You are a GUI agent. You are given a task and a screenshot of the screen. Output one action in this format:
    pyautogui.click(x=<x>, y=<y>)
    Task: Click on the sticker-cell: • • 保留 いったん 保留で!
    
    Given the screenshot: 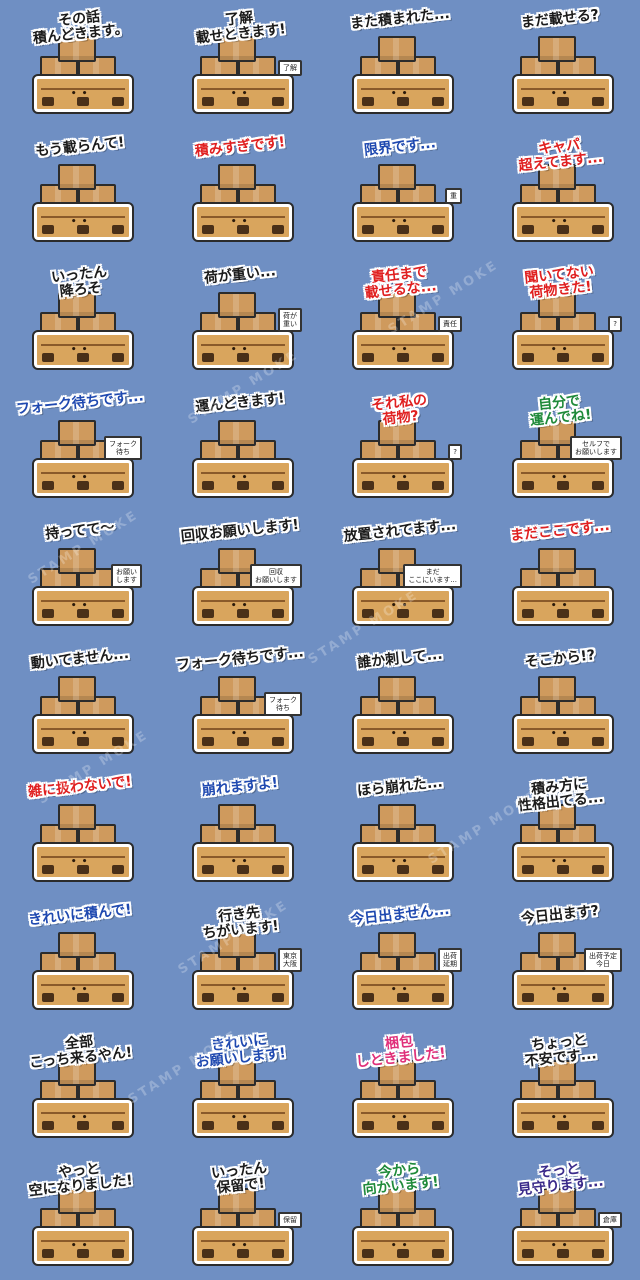 What is the action you would take?
    pyautogui.click(x=240, y=1216)
    